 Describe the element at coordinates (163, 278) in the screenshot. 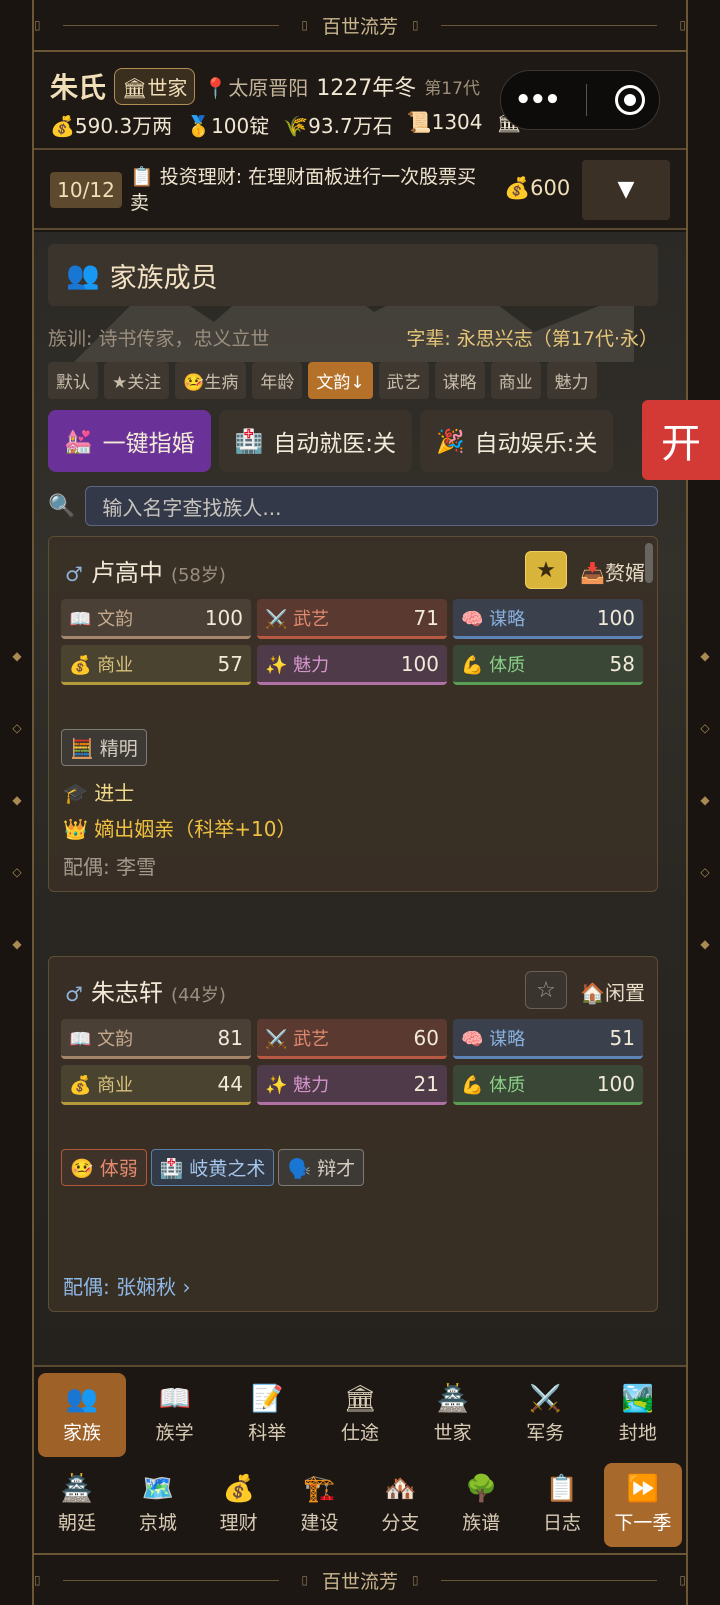

I see `section-title-text: 家族成员` at that location.